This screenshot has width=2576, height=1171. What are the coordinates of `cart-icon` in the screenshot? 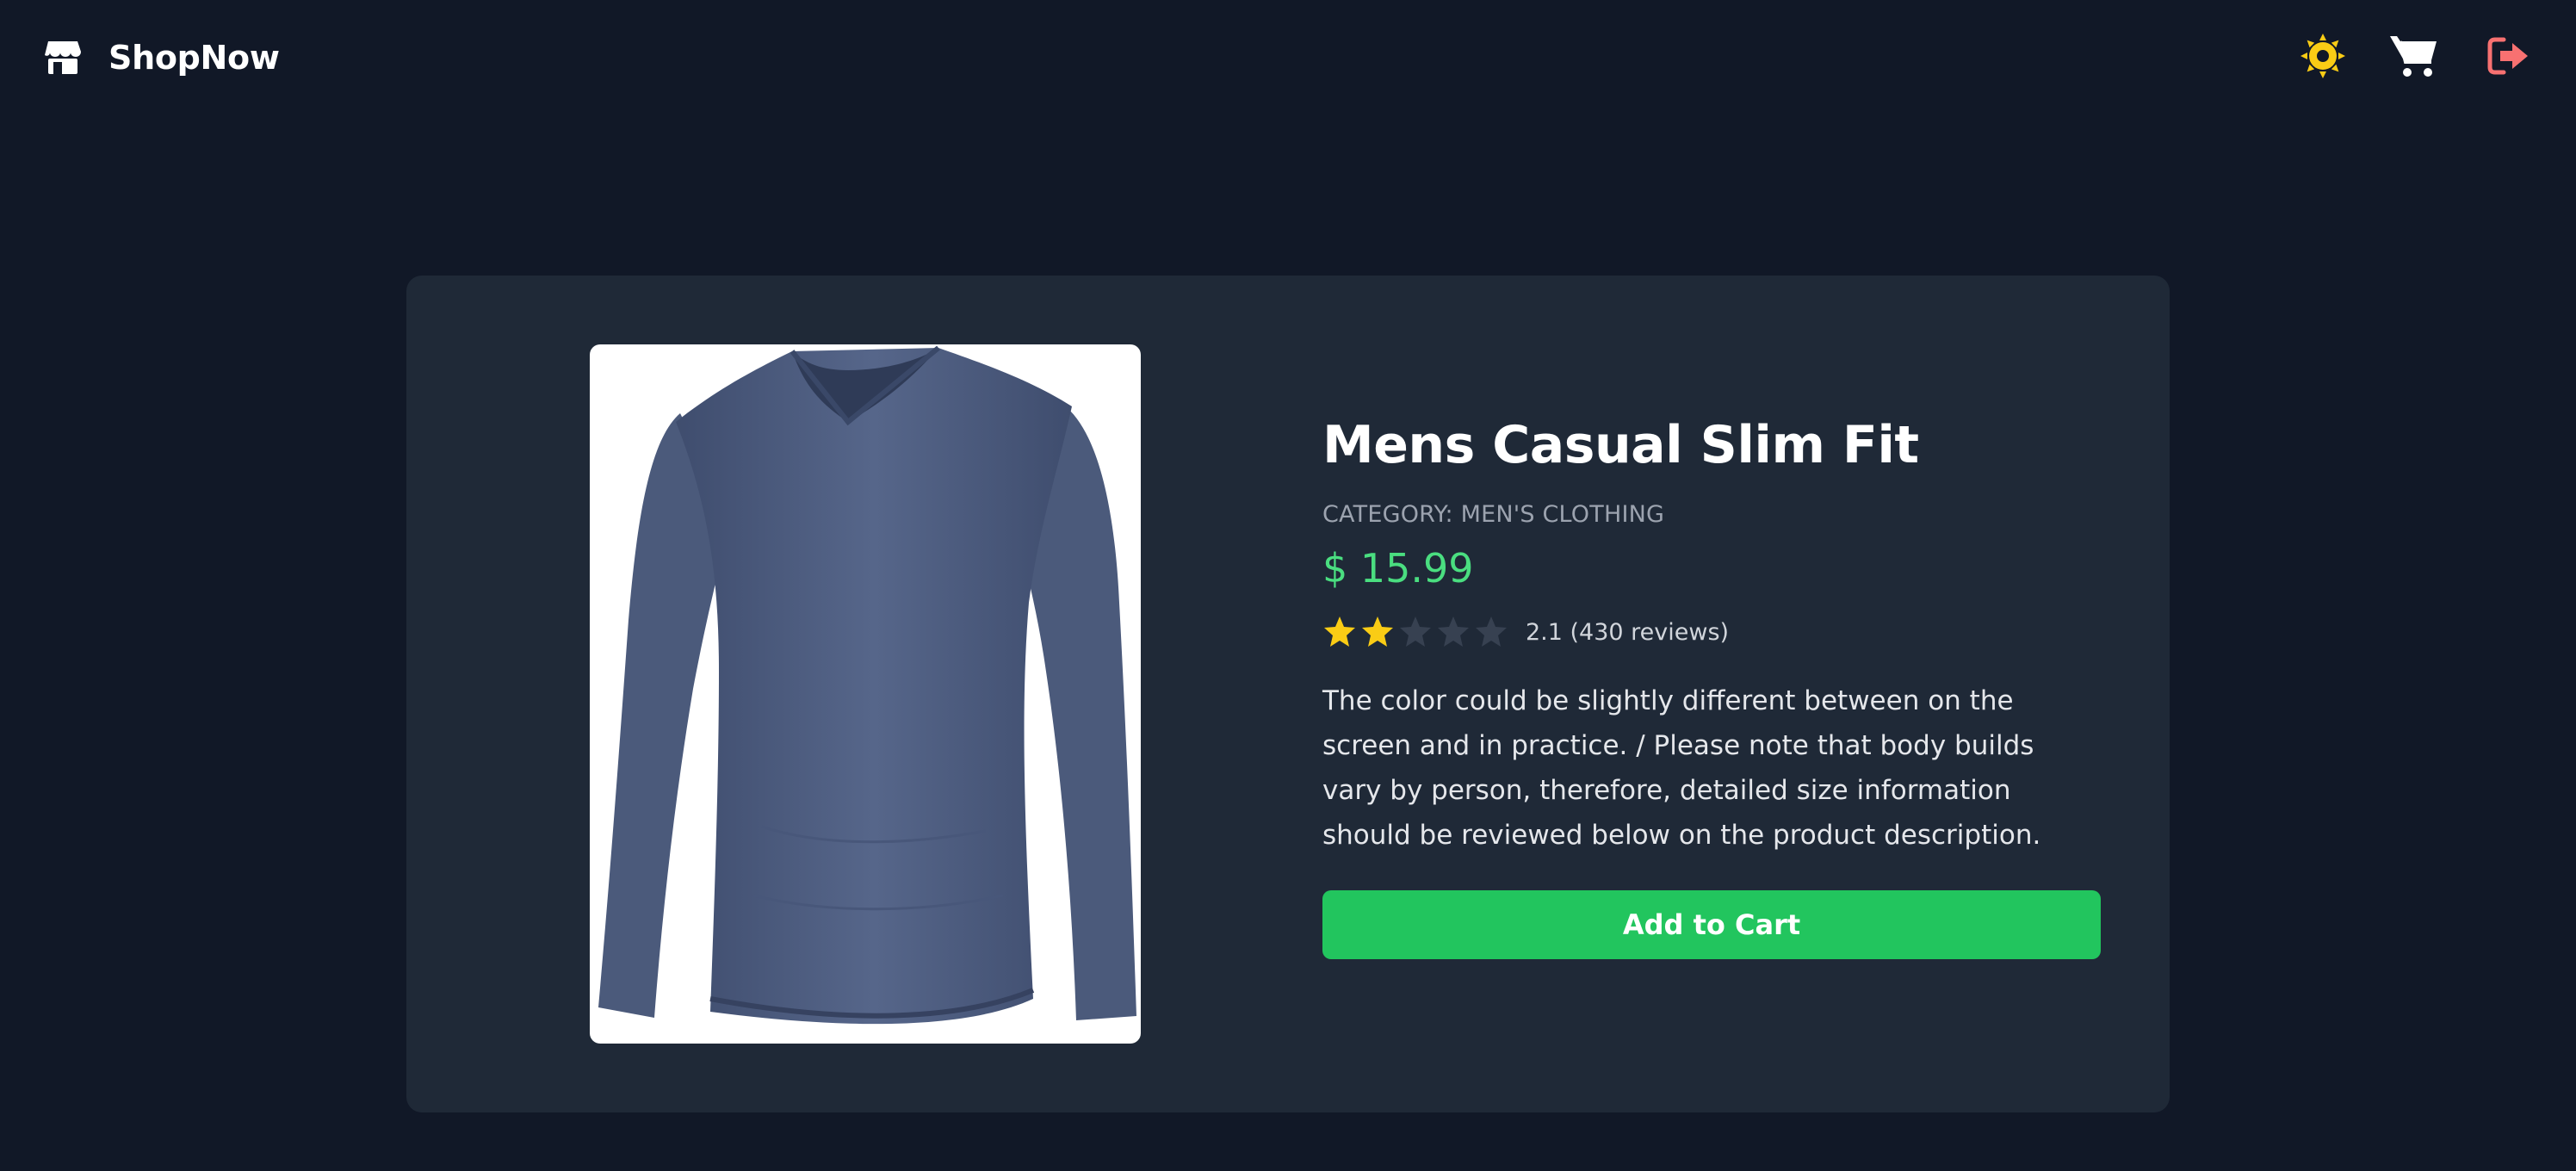 It's located at (2413, 57).